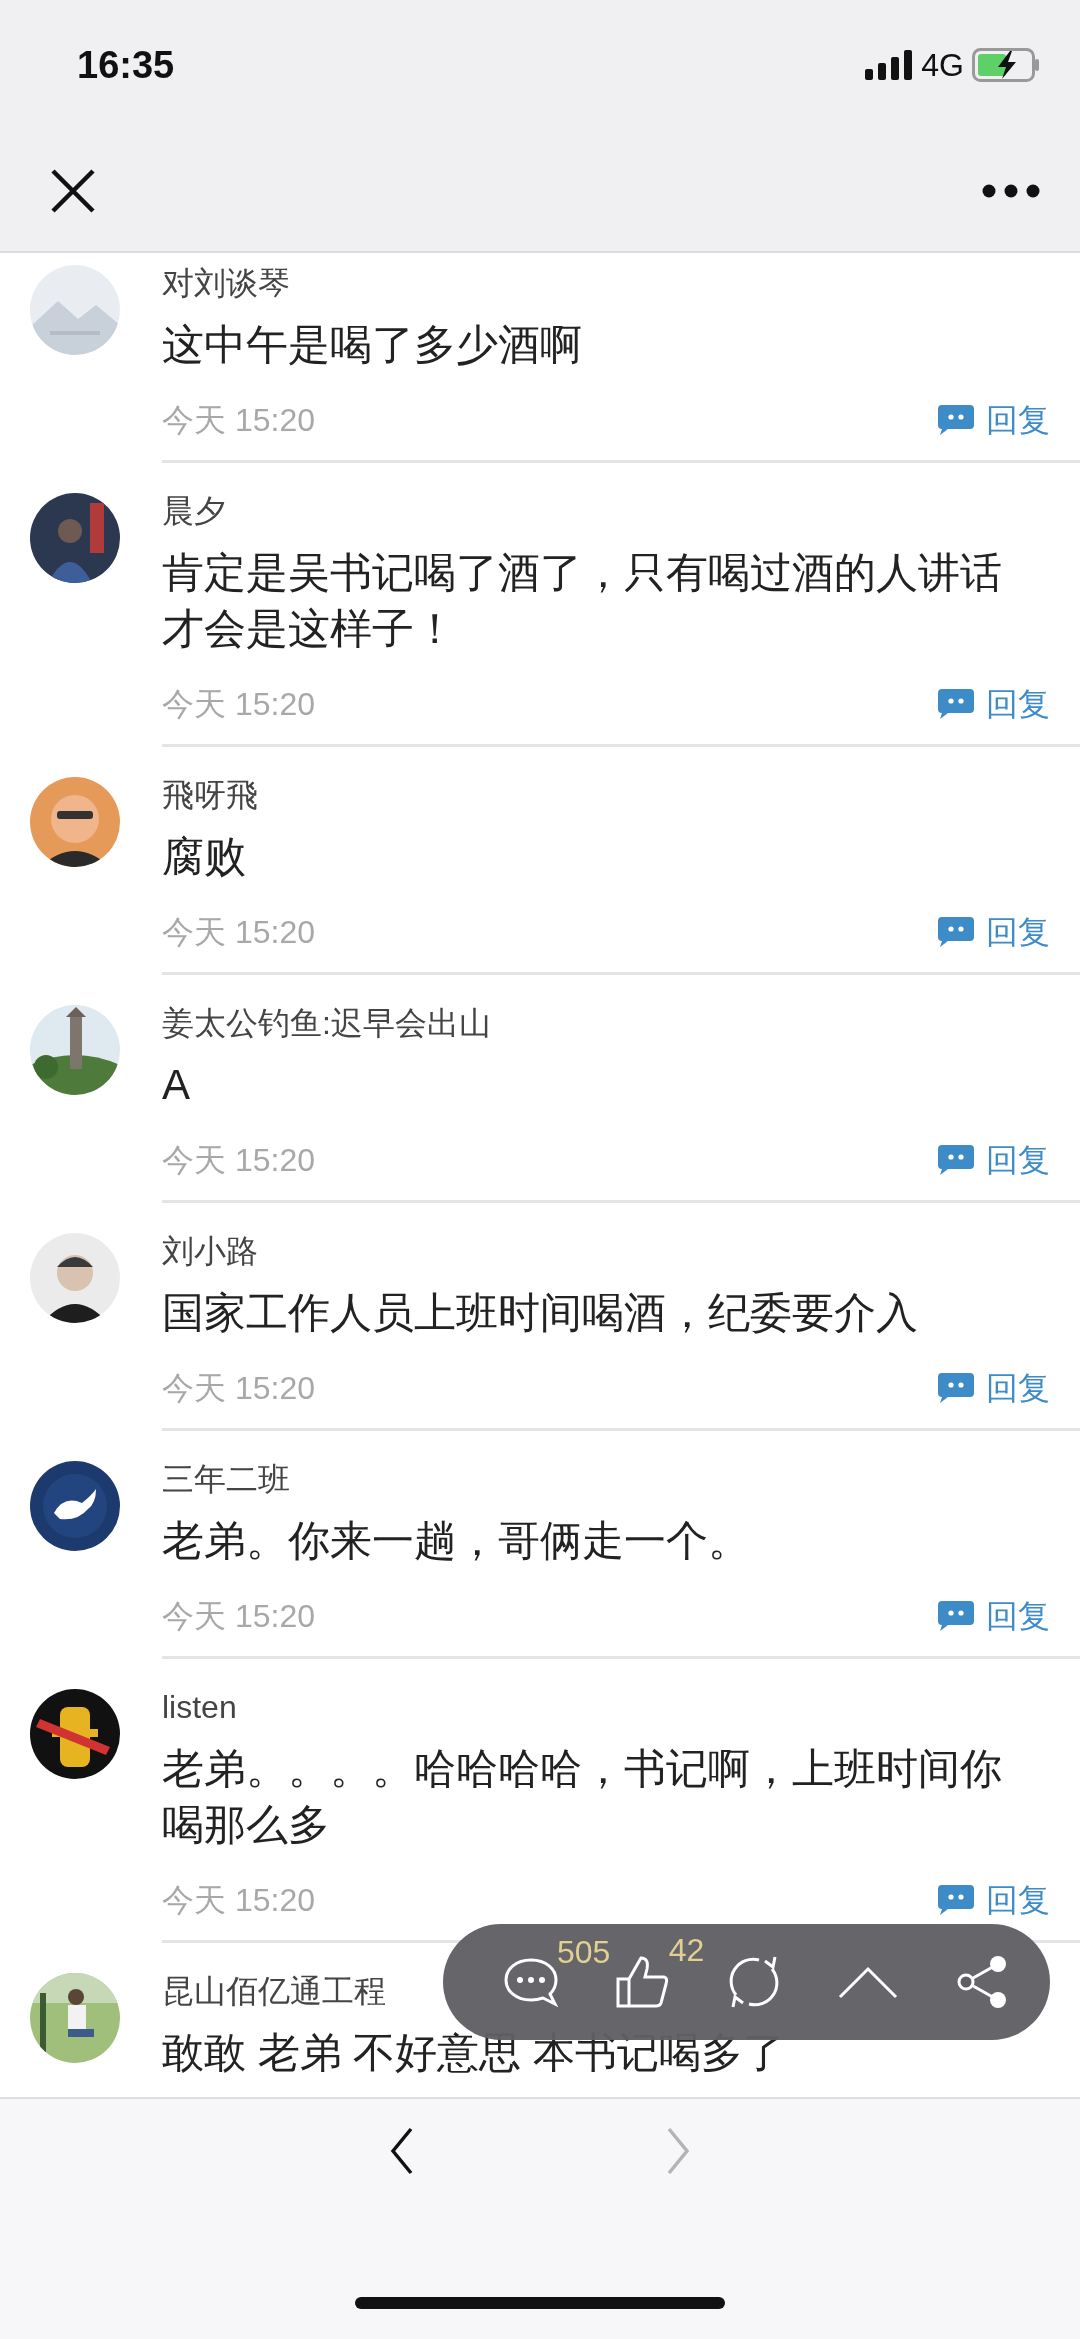 This screenshot has width=1080, height=2339. What do you see at coordinates (210, 1251) in the screenshot?
I see `username: 刘小路` at bounding box center [210, 1251].